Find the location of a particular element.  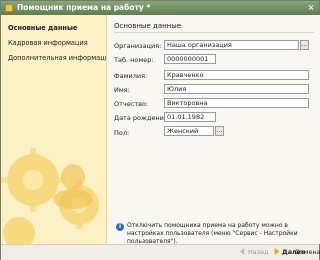

app-icon is located at coordinates (9, 8).